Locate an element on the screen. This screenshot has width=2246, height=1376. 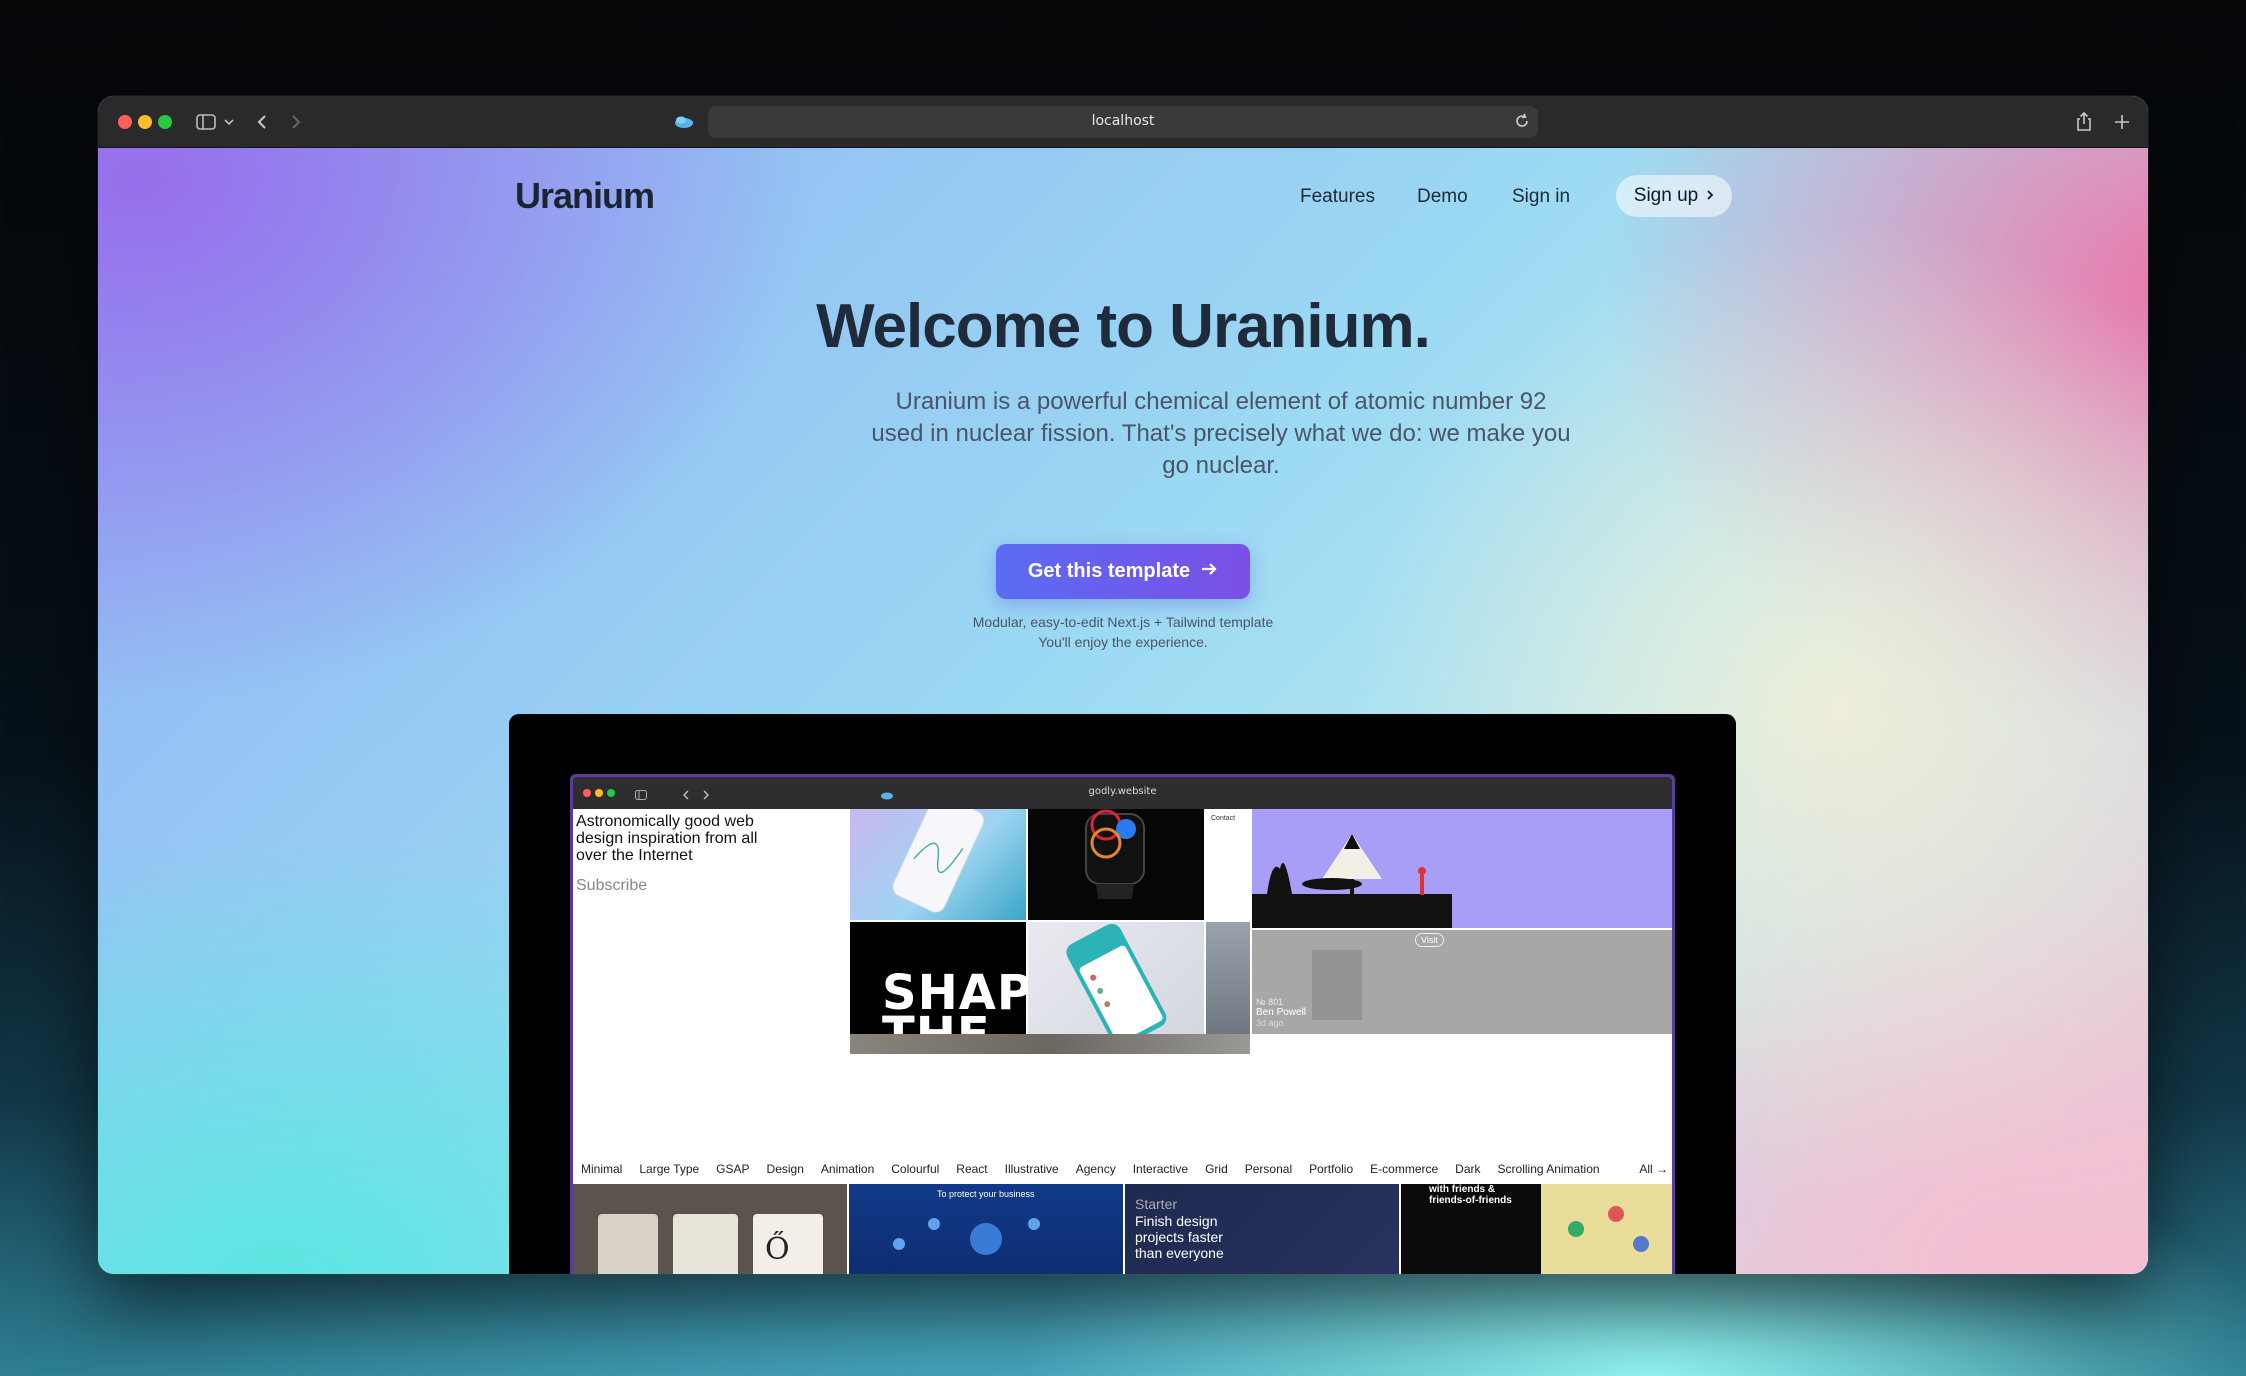
tile-cards: Ő is located at coordinates (710, 1229).